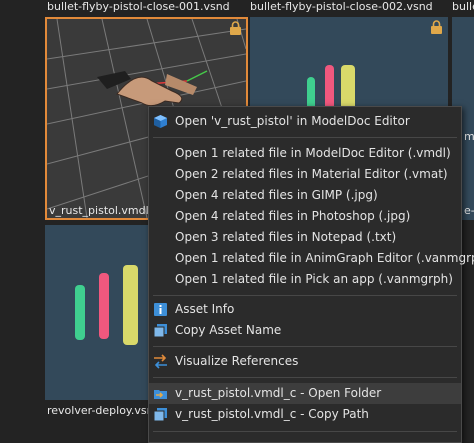  I want to click on menu-item-open-folder: v_rust_pistol.vmdl_c - Open Folder, so click(305, 393).